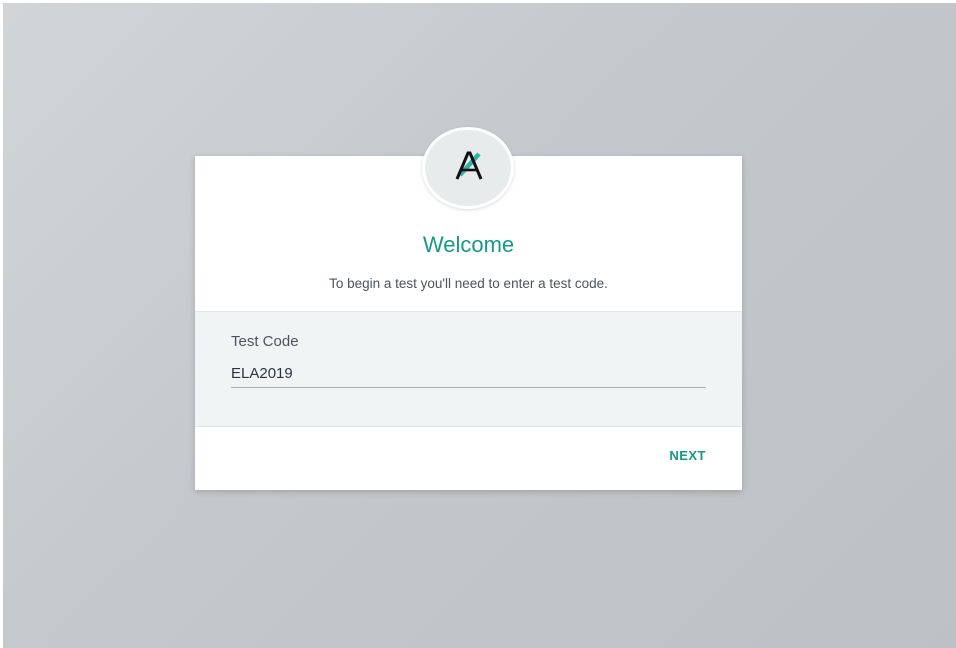  What do you see at coordinates (468, 374) in the screenshot?
I see `test-code-input` at bounding box center [468, 374].